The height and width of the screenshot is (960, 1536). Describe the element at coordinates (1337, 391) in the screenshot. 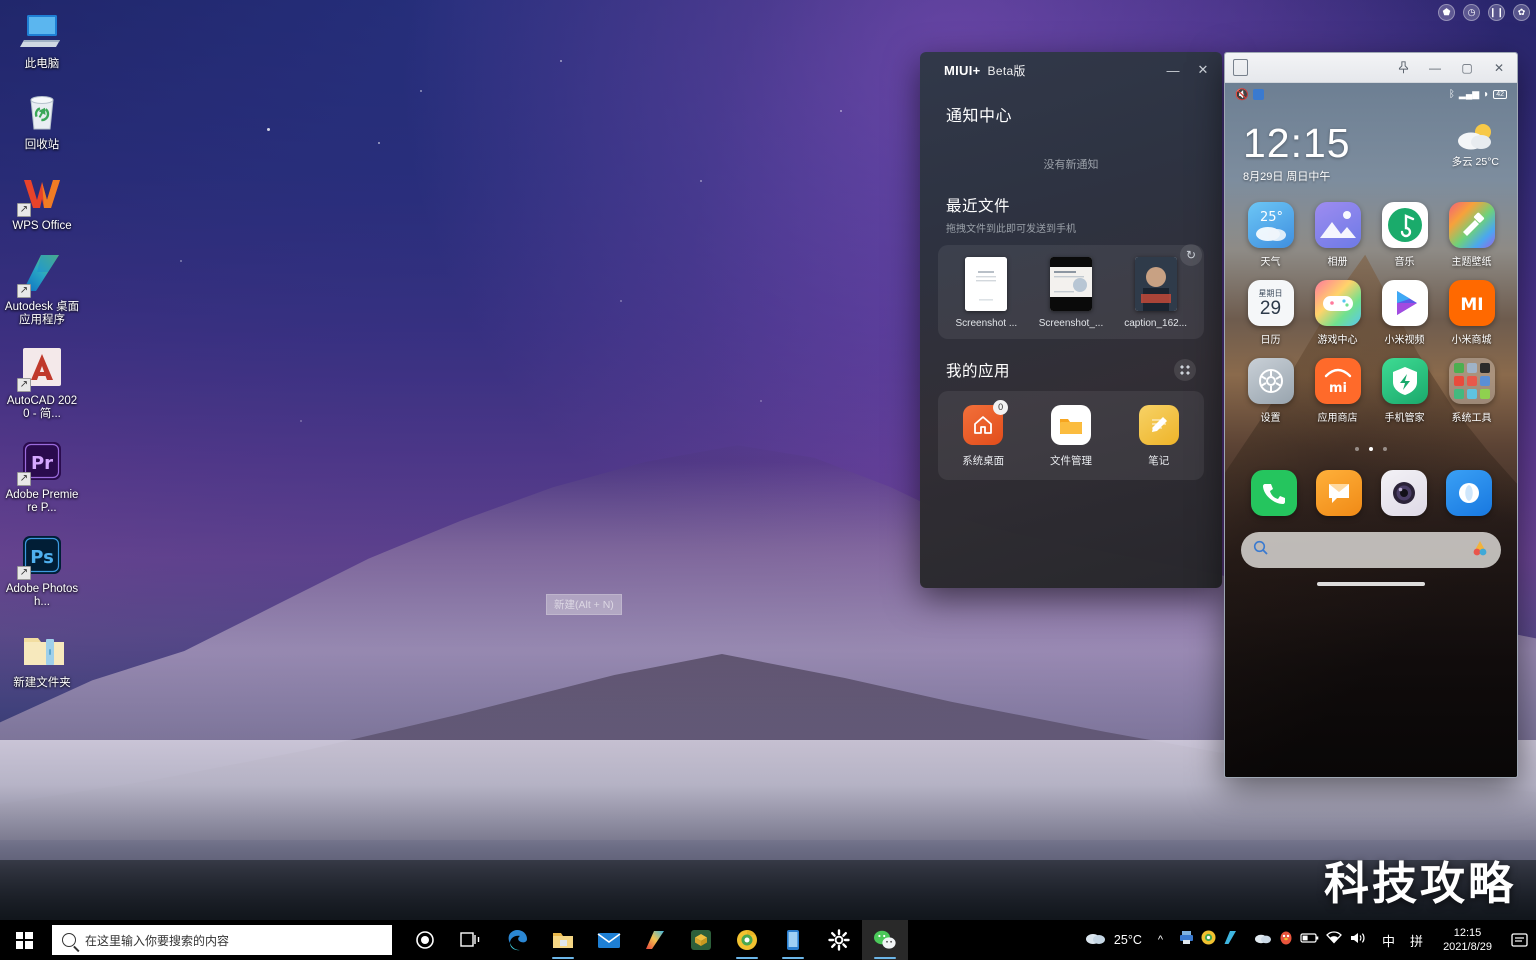

I see `phone-app-app-store: mi 应用商店` at that location.